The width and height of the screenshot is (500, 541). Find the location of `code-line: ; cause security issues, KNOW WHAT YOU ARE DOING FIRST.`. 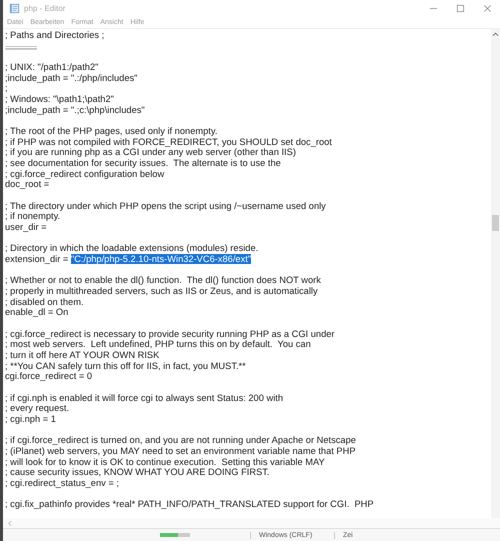

code-line: ; cause security issues, KNOW WHAT YOU ARE DOING FIRST. is located at coordinates (137, 472).